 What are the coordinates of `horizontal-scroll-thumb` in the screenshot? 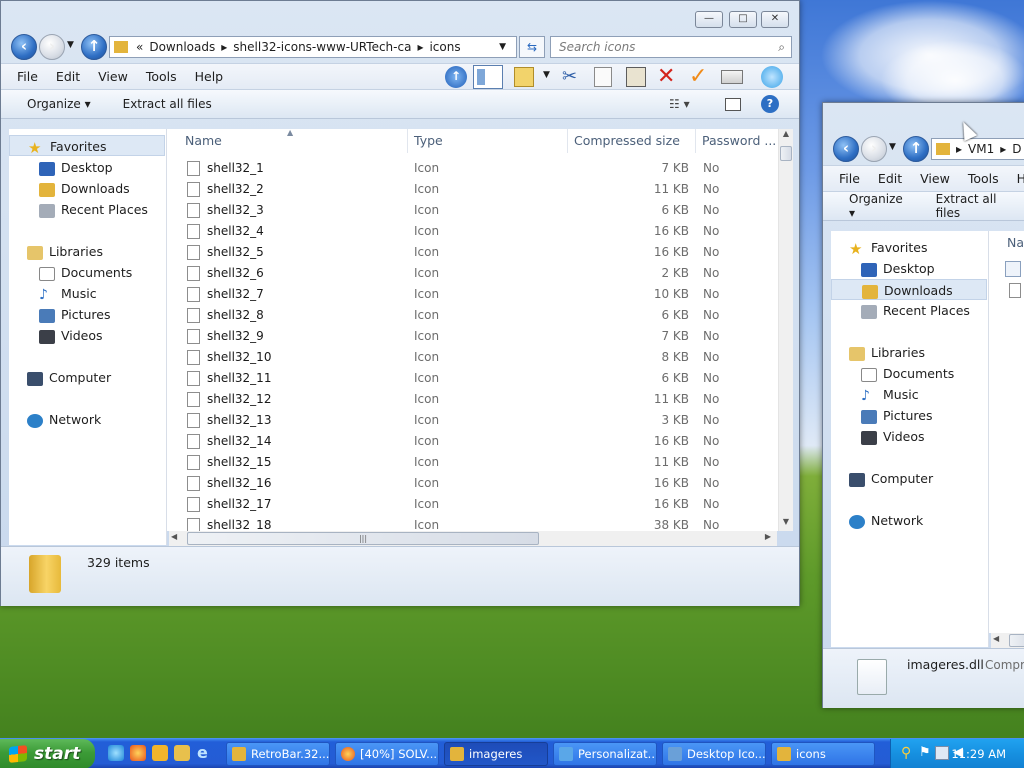 It's located at (1016, 640).